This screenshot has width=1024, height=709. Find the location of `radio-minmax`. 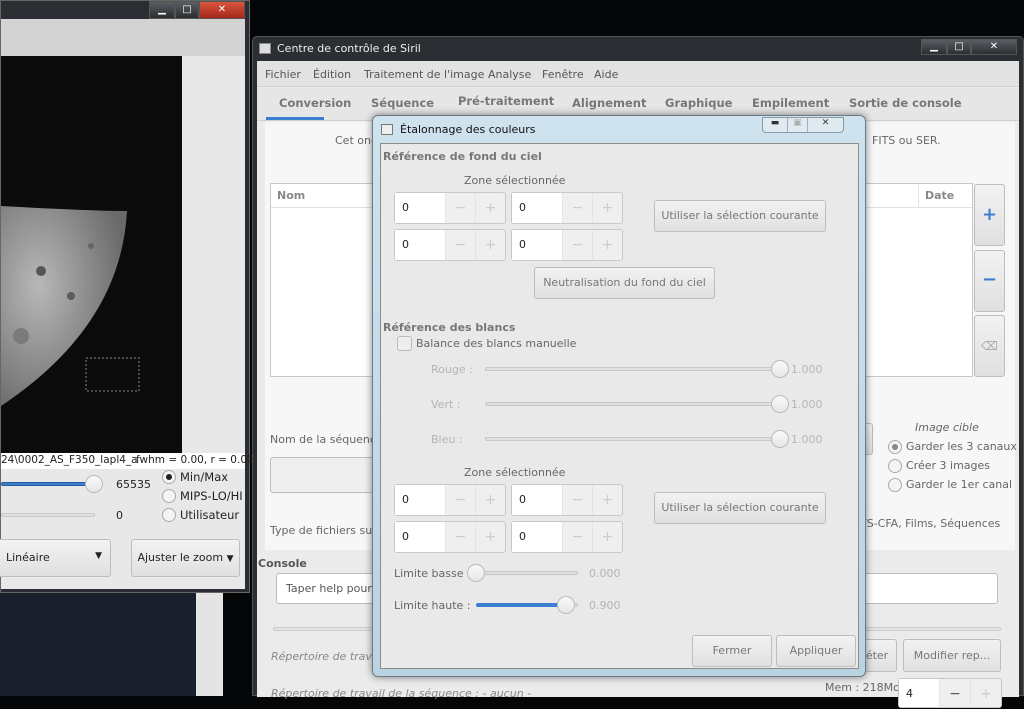

radio-minmax is located at coordinates (169, 477).